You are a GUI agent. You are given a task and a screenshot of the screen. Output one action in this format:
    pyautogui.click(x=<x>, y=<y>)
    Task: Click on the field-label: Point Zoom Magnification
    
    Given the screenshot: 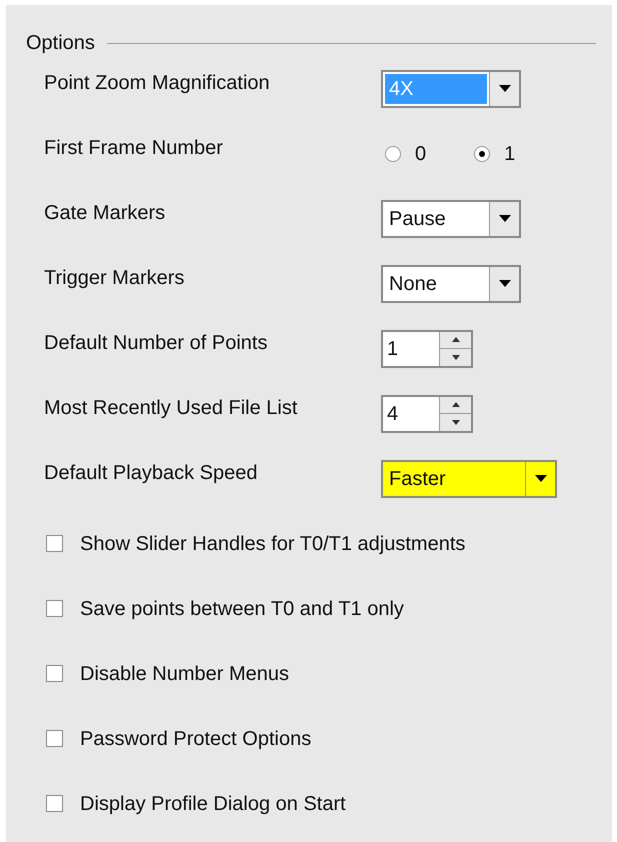 What is the action you would take?
    pyautogui.click(x=157, y=83)
    